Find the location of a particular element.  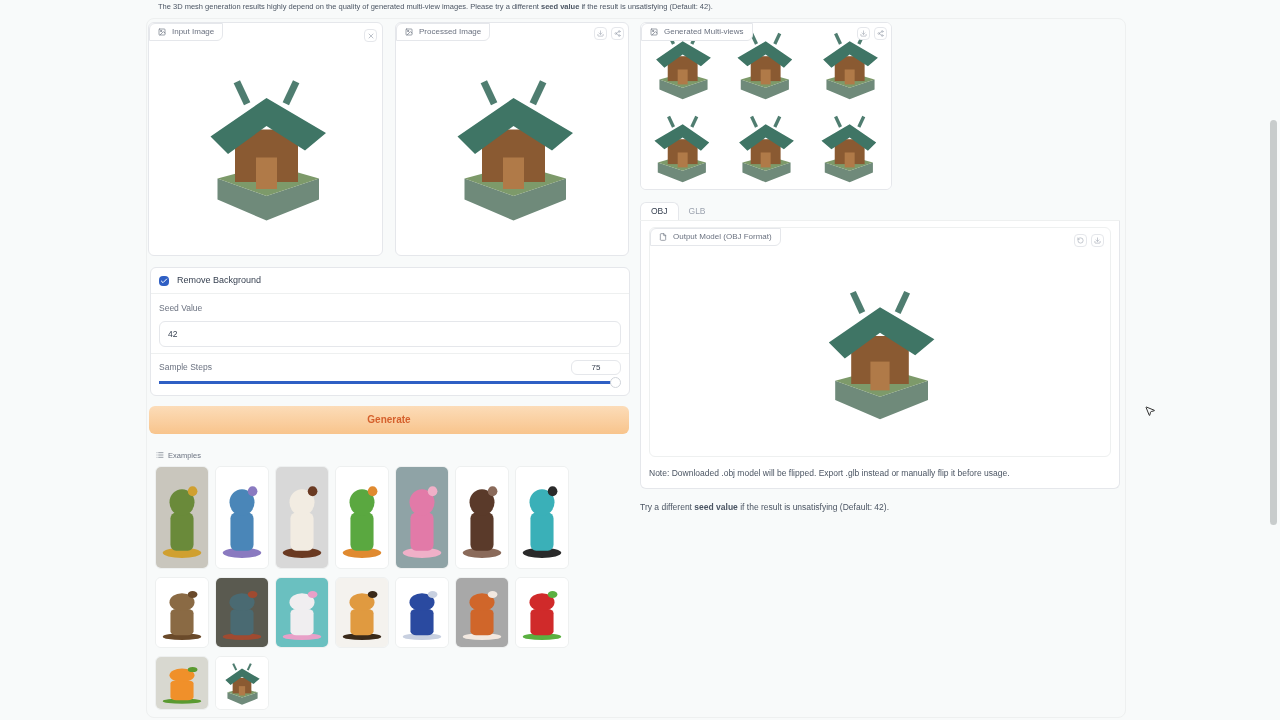

checkbox is located at coordinates (164, 280).